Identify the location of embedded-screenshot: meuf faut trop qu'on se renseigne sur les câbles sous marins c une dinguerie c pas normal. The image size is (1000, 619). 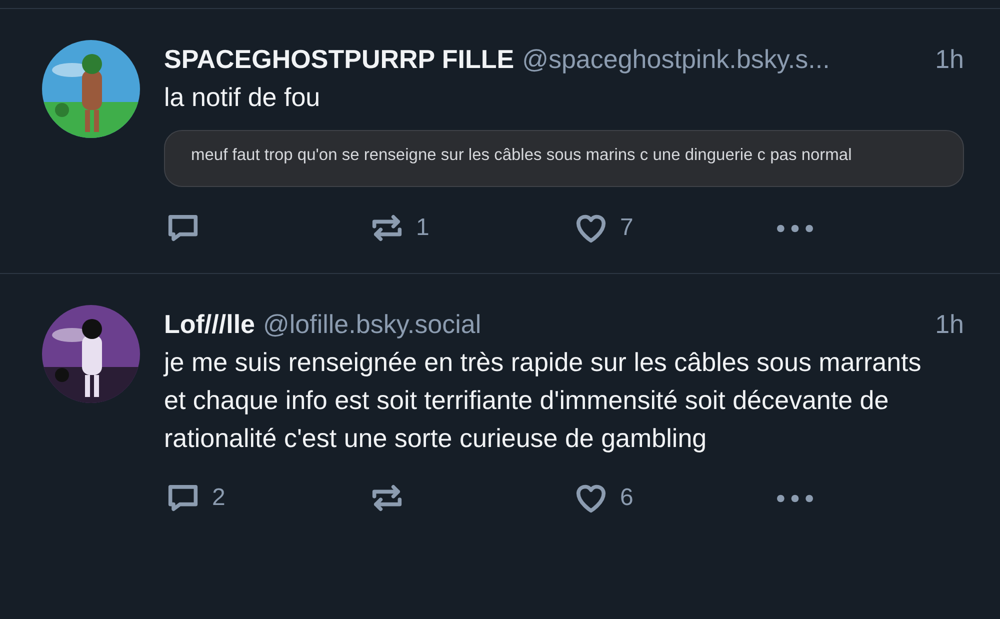
(564, 158).